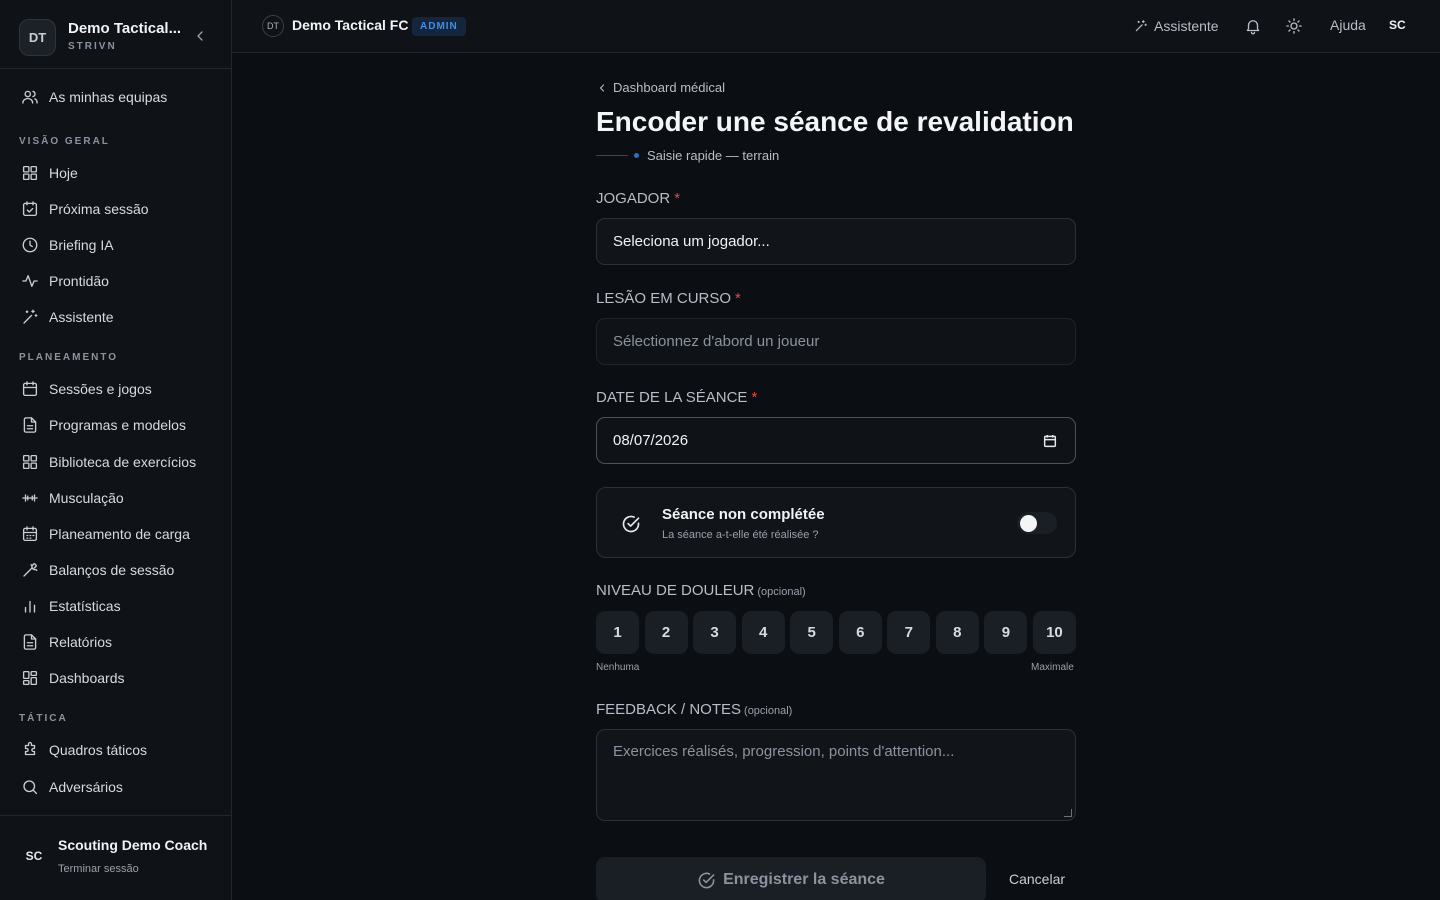 The width and height of the screenshot is (1440, 900). Describe the element at coordinates (116, 173) in the screenshot. I see `sidebar-item-today: Hoje` at that location.